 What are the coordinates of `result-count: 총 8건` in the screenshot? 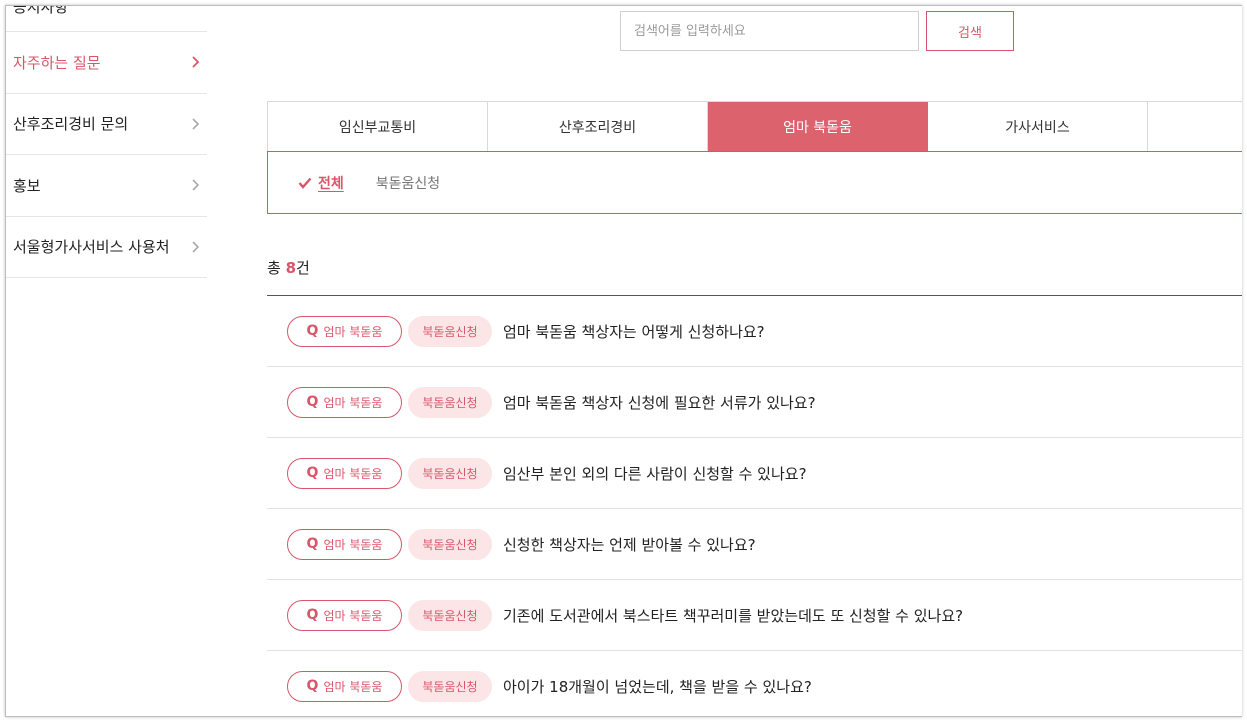 It's located at (288, 268).